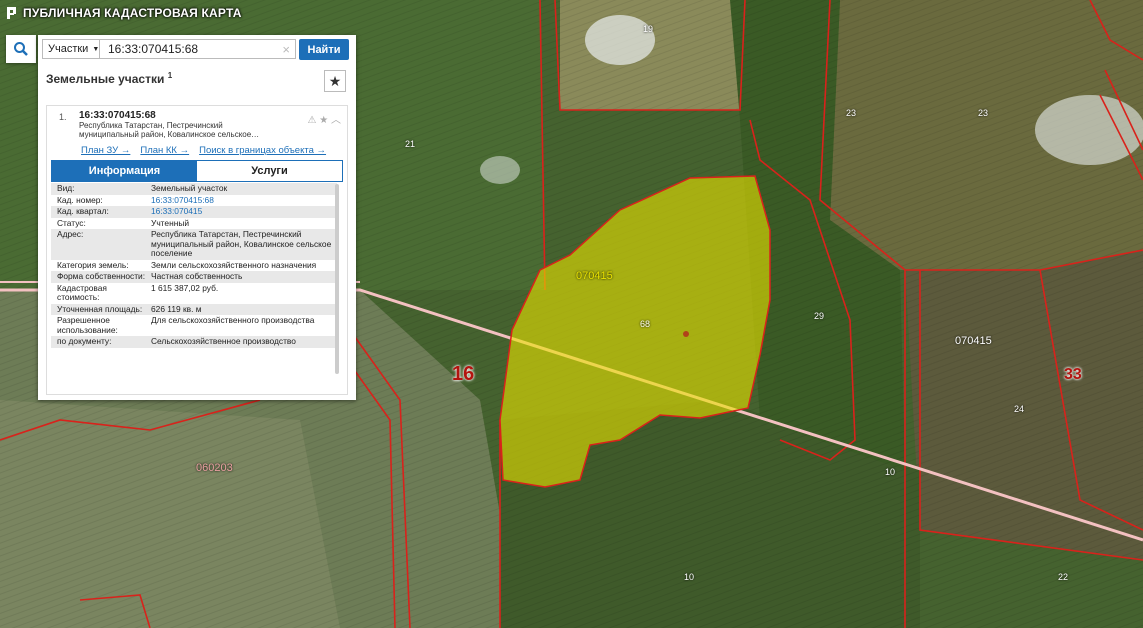 The image size is (1143, 628). I want to click on info-key: Кад. номер:, so click(80, 199).